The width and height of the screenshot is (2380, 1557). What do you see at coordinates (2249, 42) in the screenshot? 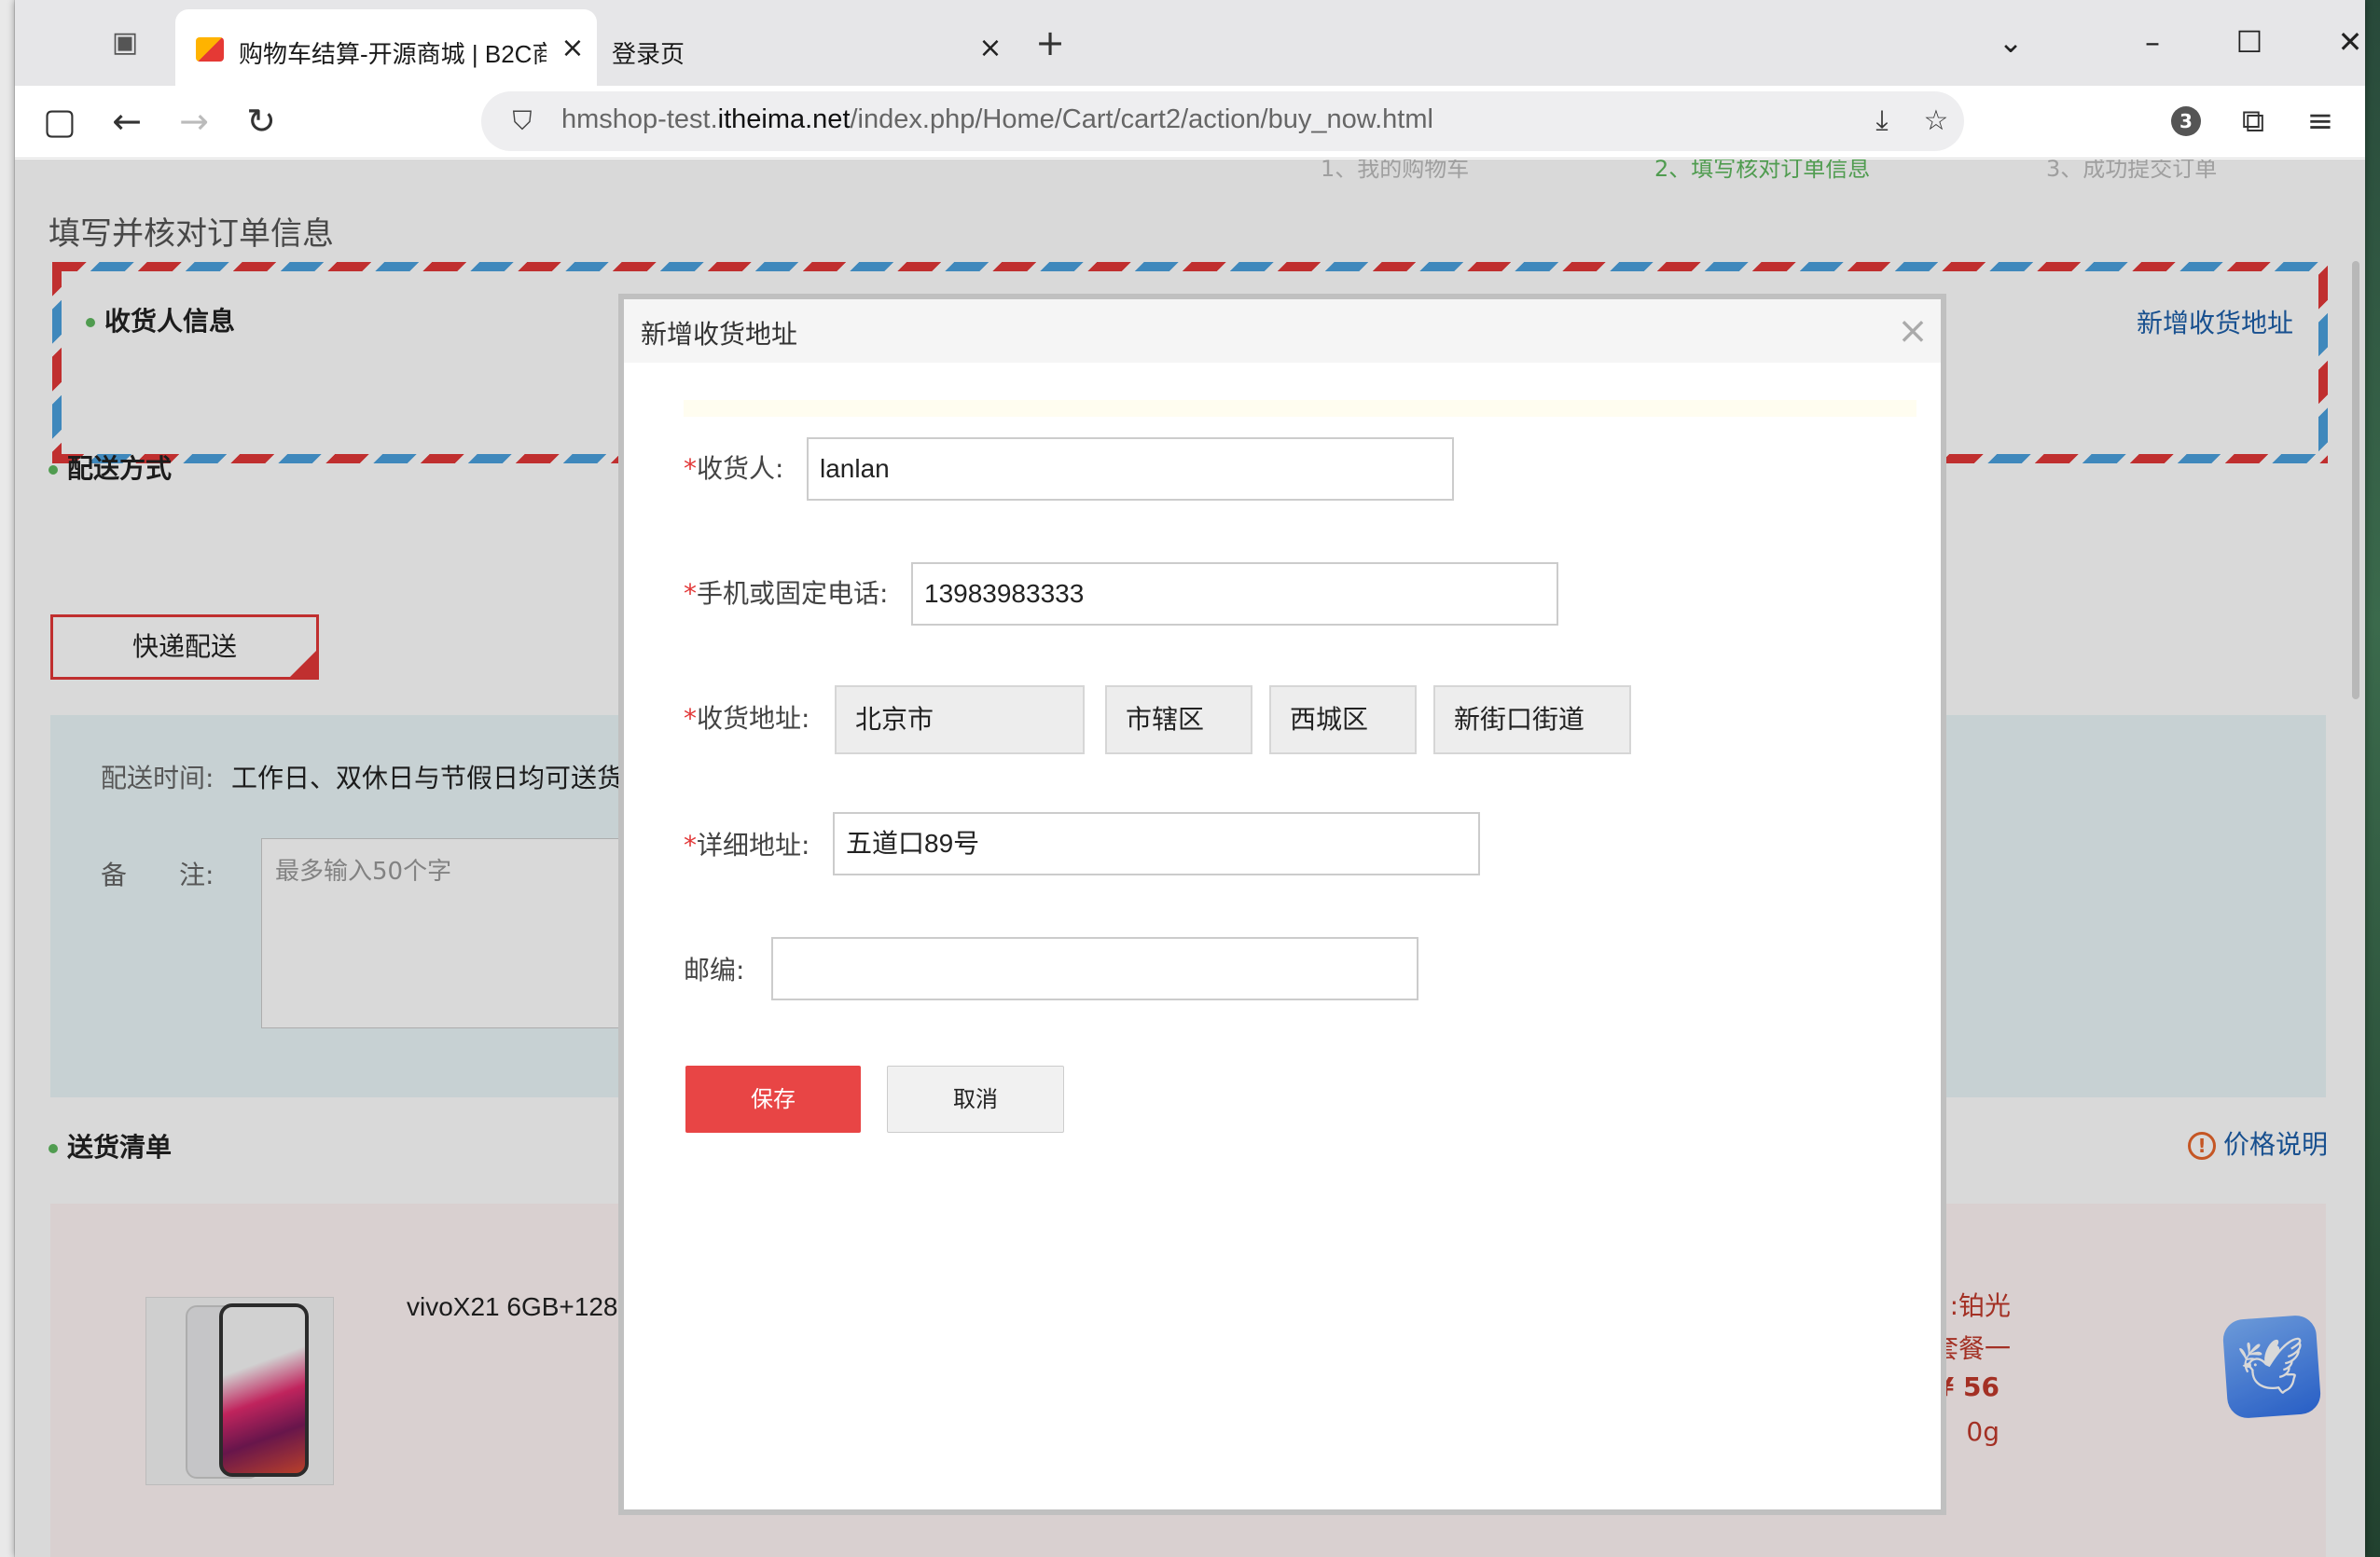
I see `maximize-icon: ☐` at bounding box center [2249, 42].